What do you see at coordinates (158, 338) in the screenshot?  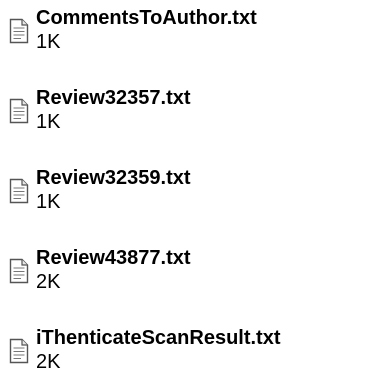 I see `file-name: iThenticateScanResult.txt` at bounding box center [158, 338].